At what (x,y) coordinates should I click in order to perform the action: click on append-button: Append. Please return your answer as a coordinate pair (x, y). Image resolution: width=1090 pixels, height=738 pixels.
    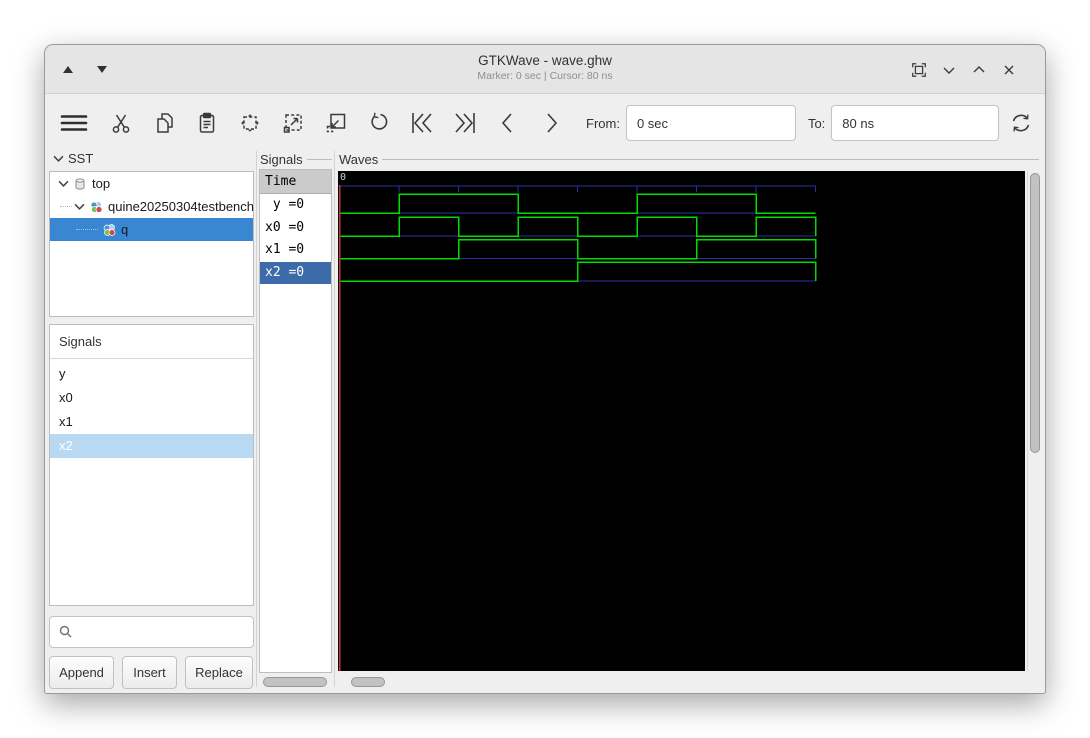
    Looking at the image, I should click on (81, 672).